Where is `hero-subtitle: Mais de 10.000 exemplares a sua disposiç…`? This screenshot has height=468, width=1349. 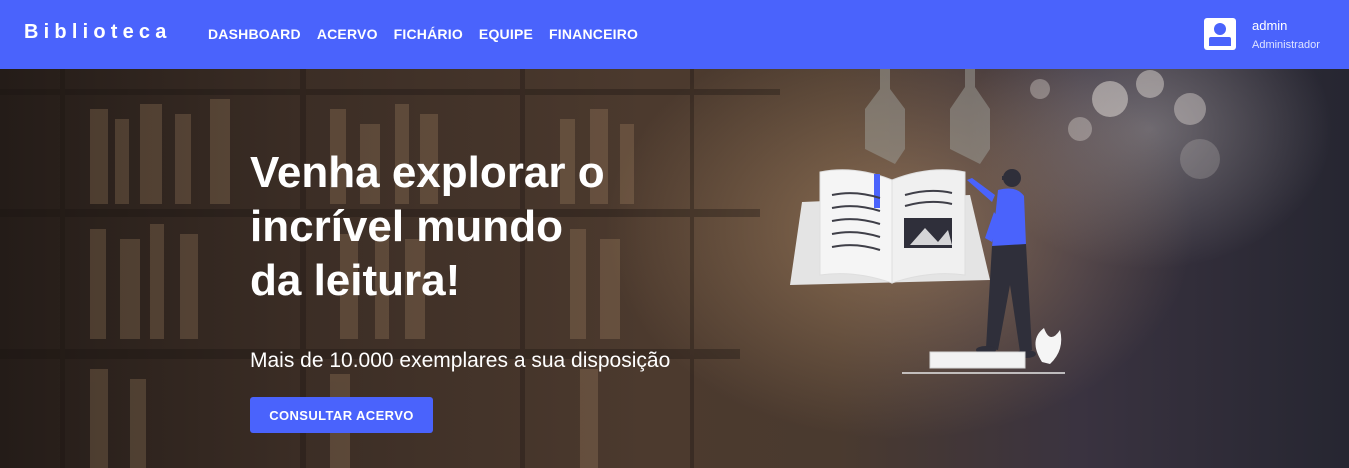
hero-subtitle: Mais de 10.000 exemplares a sua disposiç… is located at coordinates (460, 360).